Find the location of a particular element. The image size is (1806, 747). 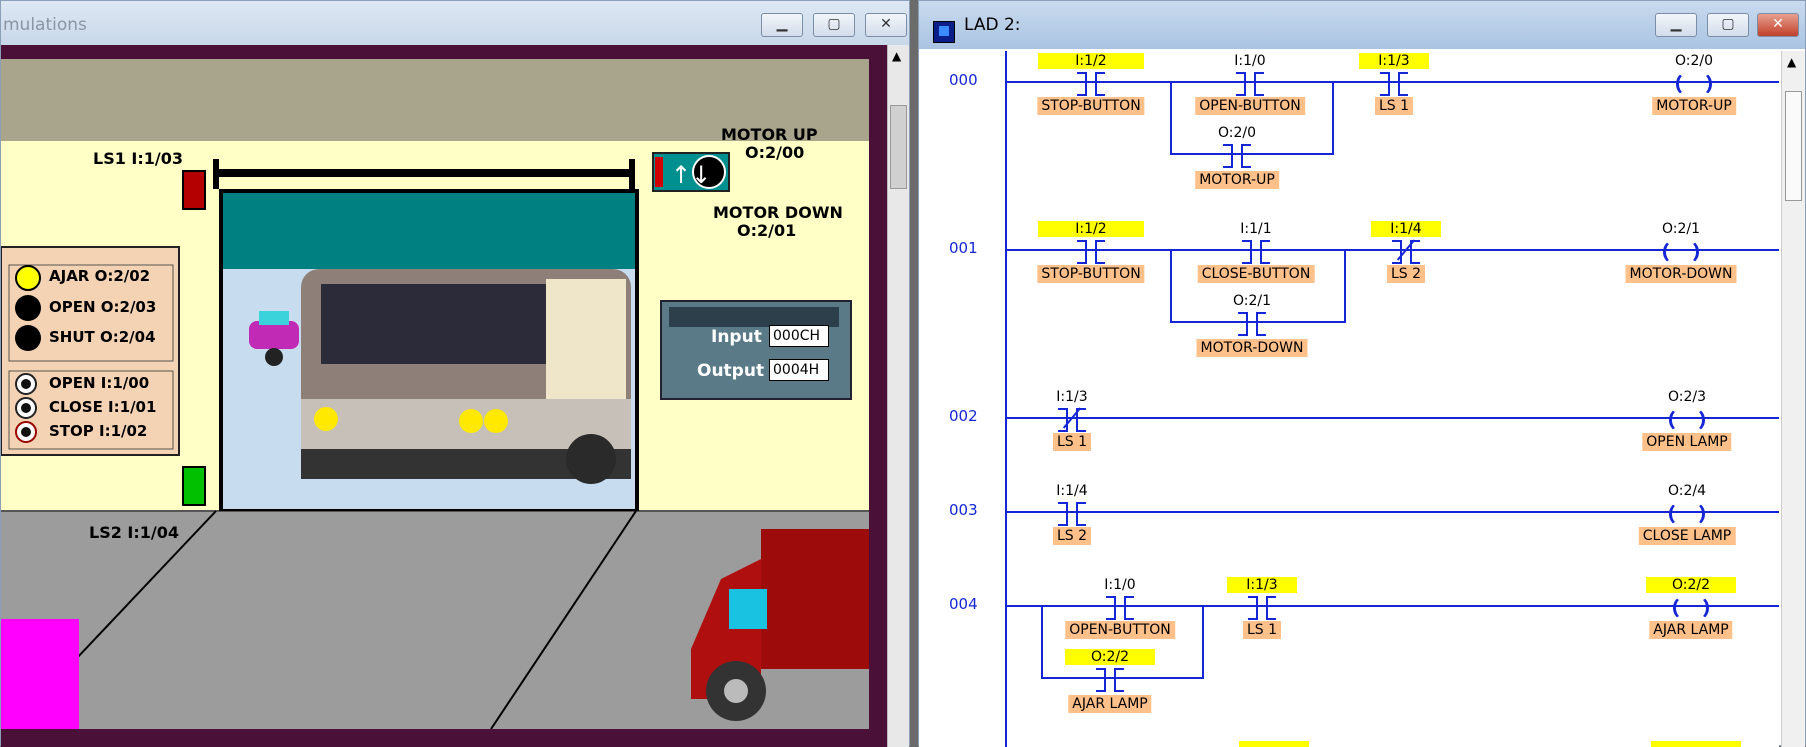

minimize-button: ▁ is located at coordinates (782, 25).